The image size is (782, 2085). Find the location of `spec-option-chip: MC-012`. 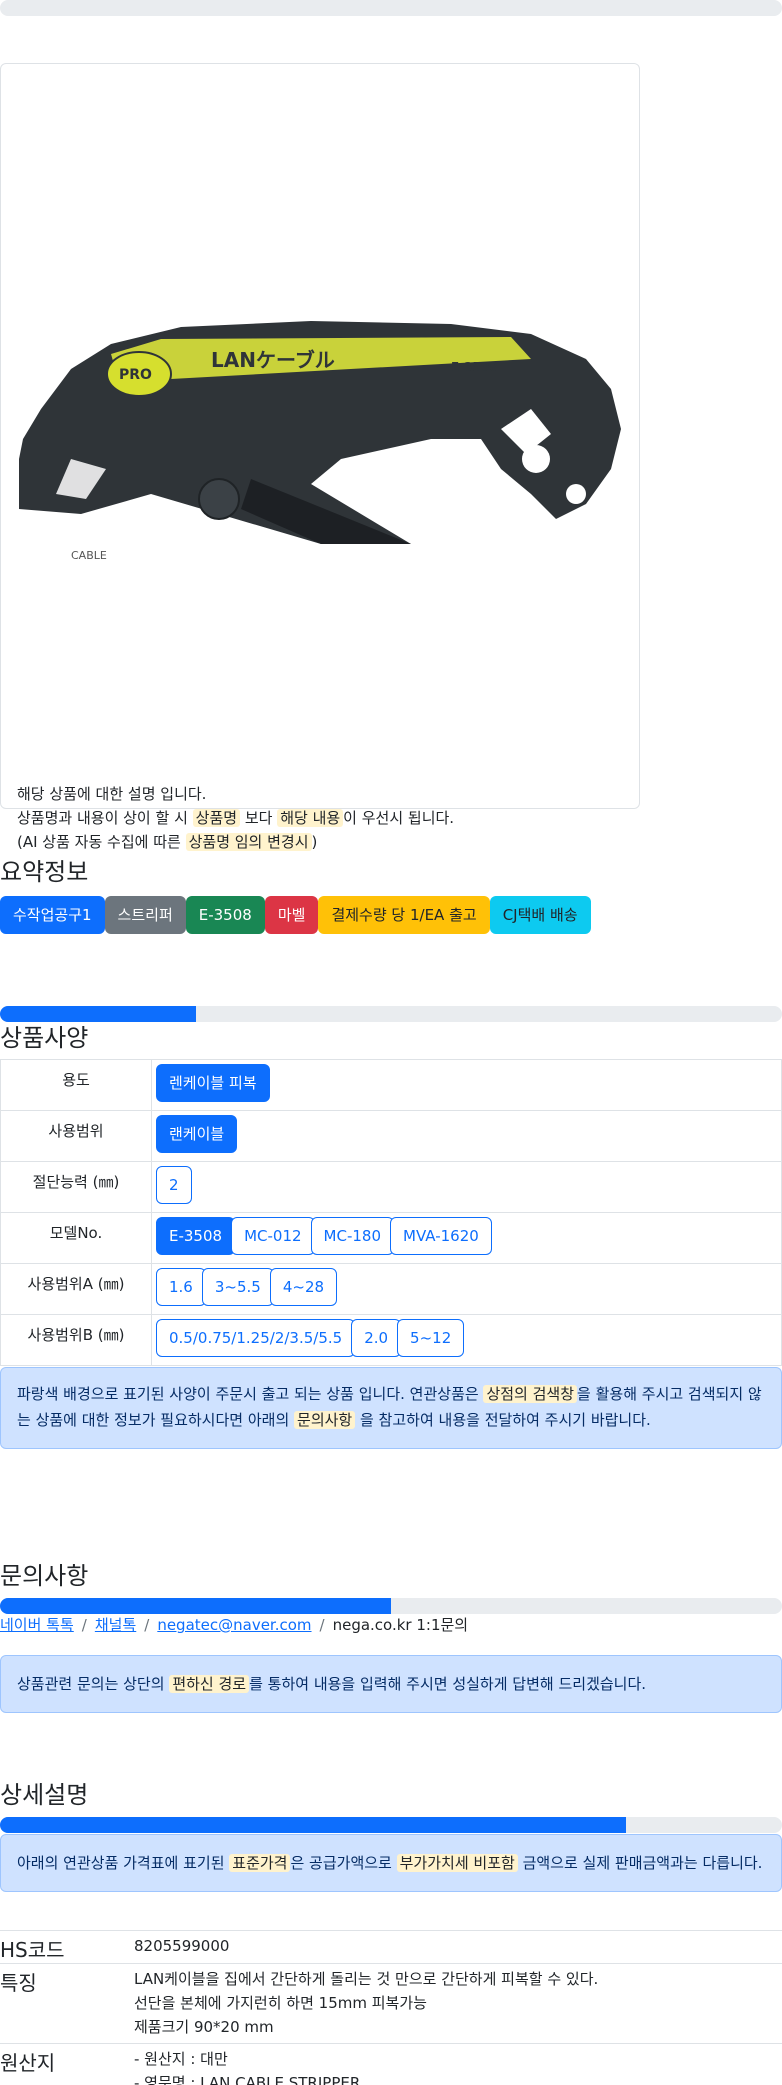

spec-option-chip: MC-012 is located at coordinates (273, 1236).